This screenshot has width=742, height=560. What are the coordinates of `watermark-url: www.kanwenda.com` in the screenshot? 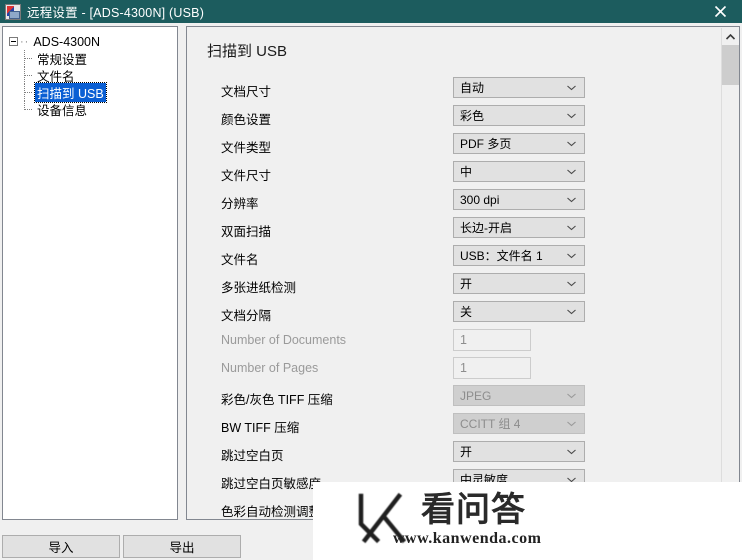 It's located at (467, 538).